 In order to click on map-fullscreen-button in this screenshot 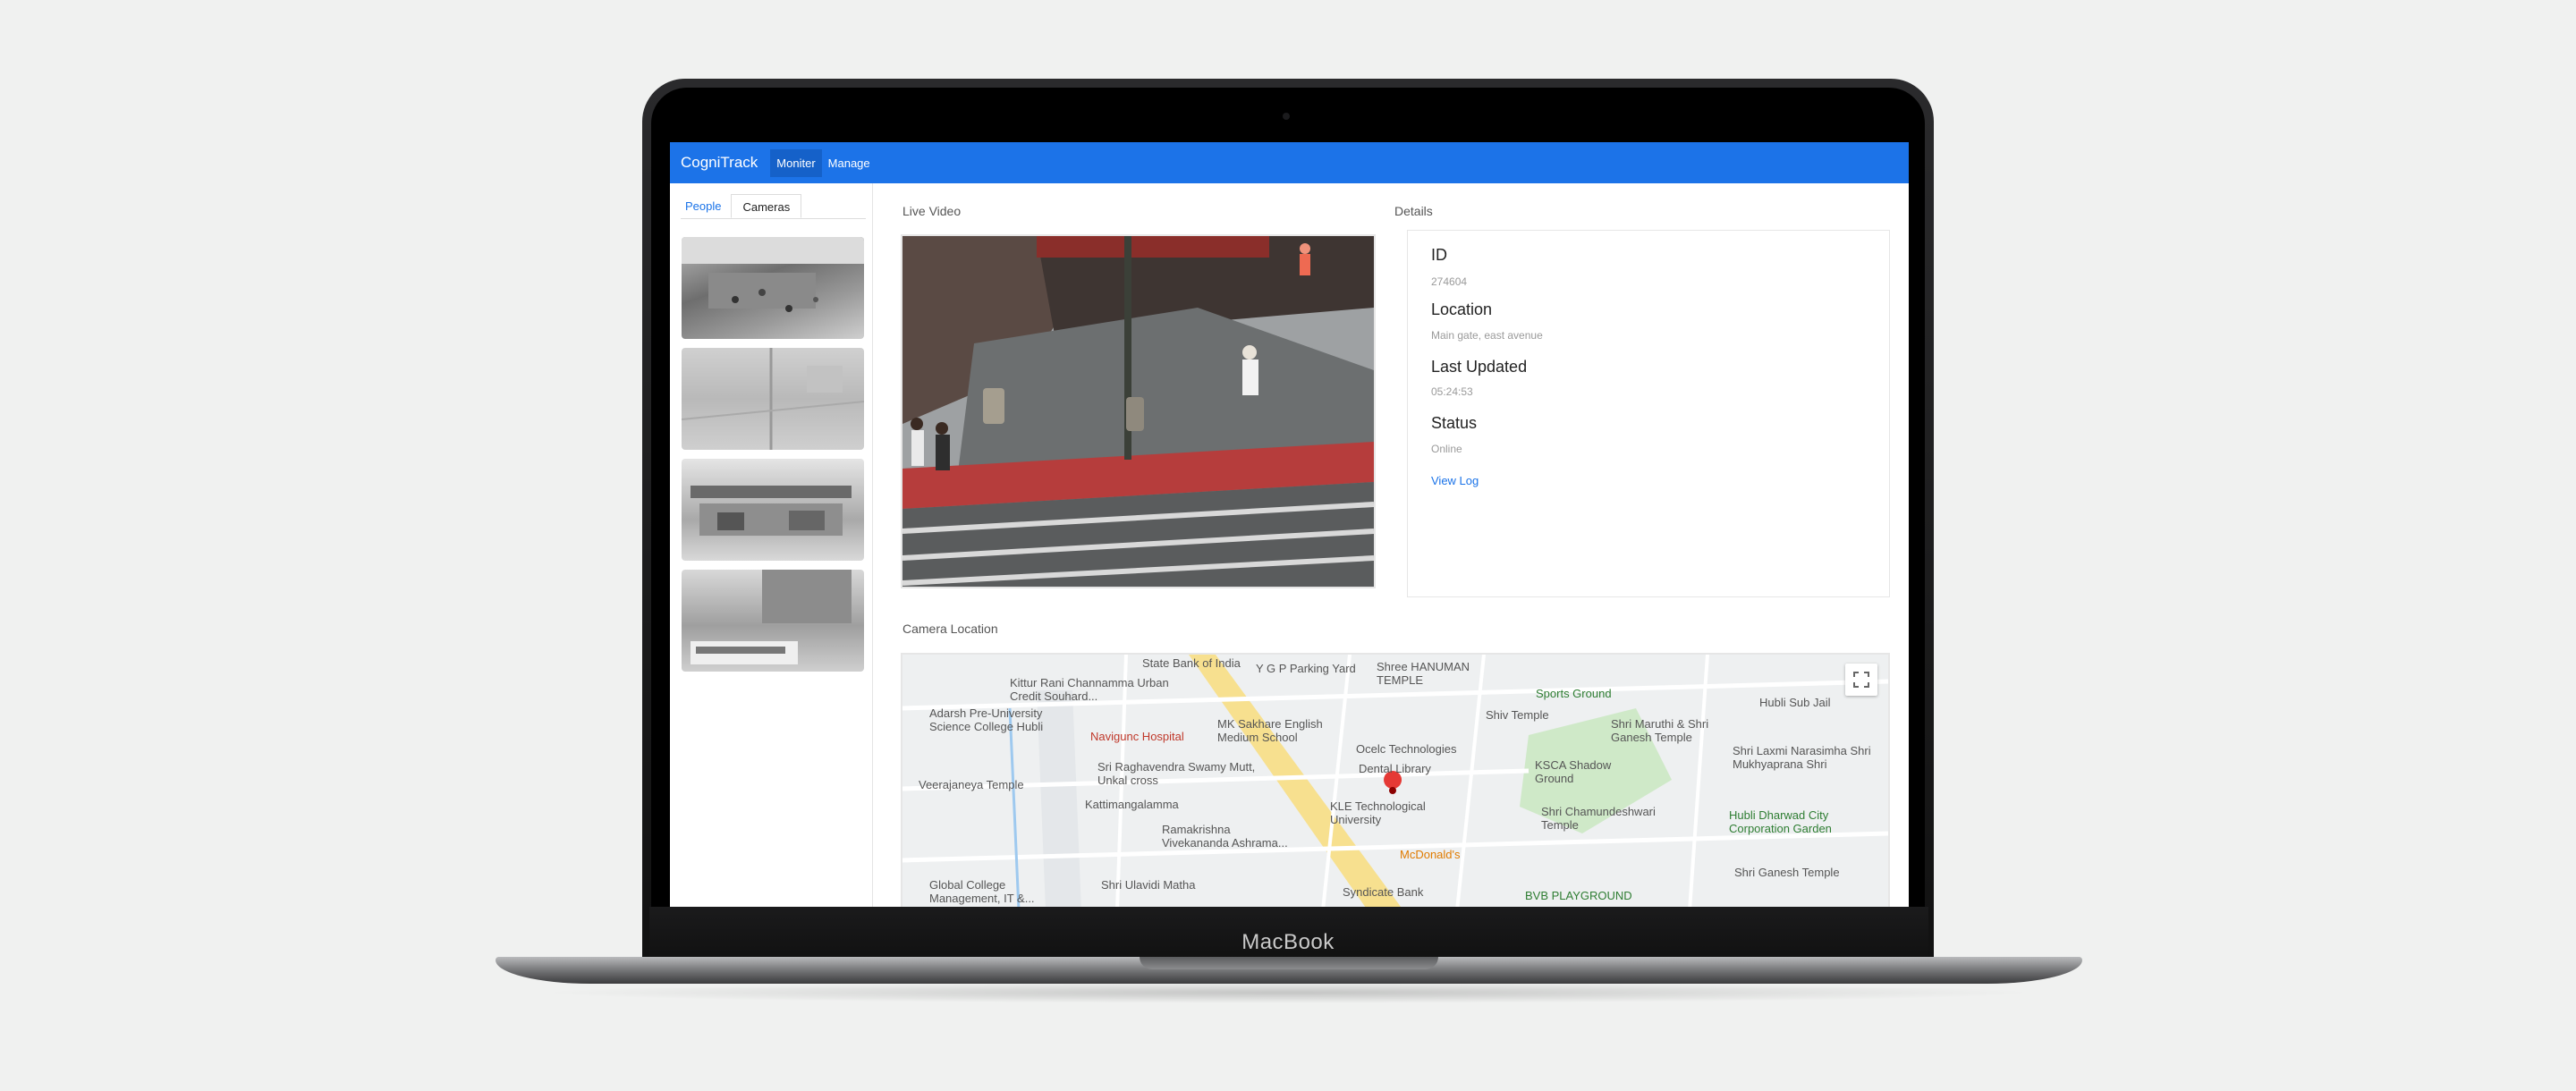, I will do `click(1861, 680)`.